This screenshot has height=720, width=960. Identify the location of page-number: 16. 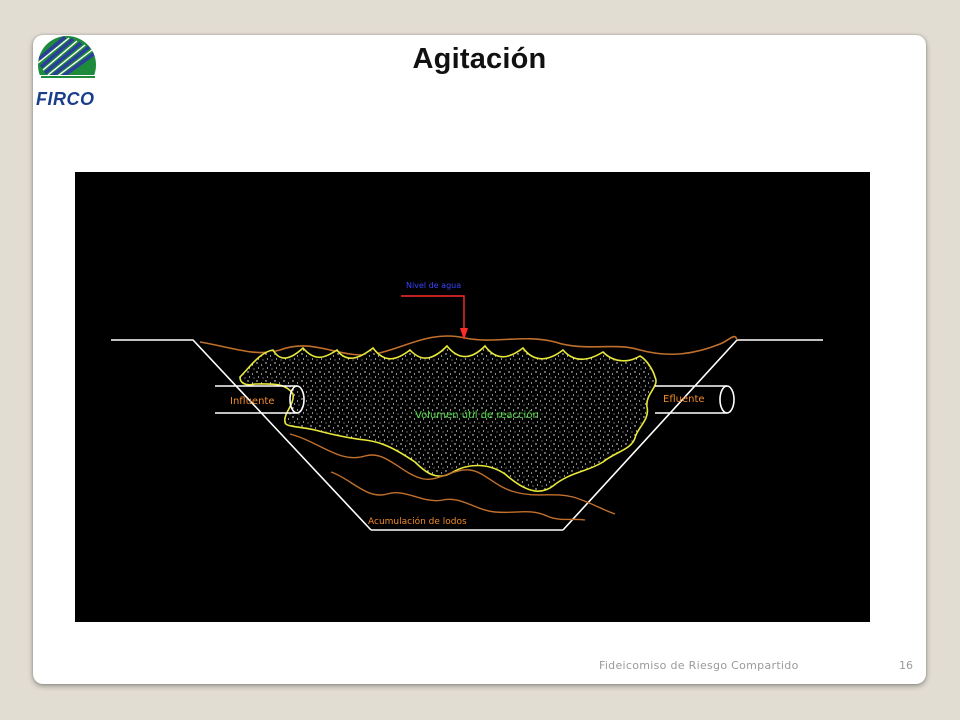
(906, 665).